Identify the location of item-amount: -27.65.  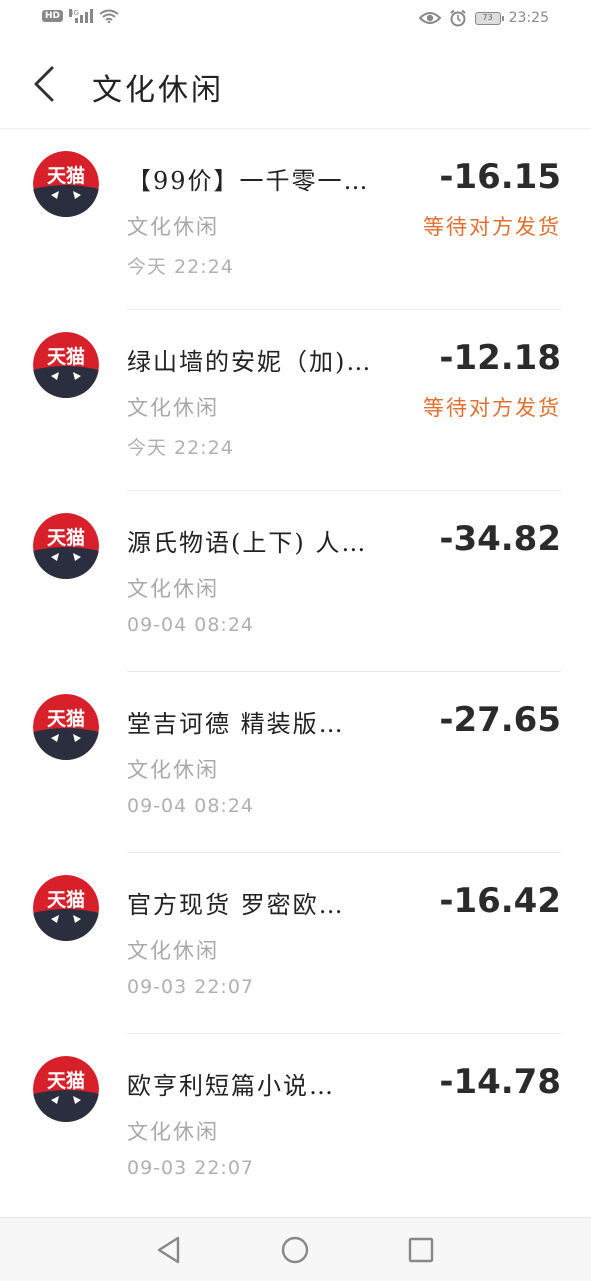
(500, 720).